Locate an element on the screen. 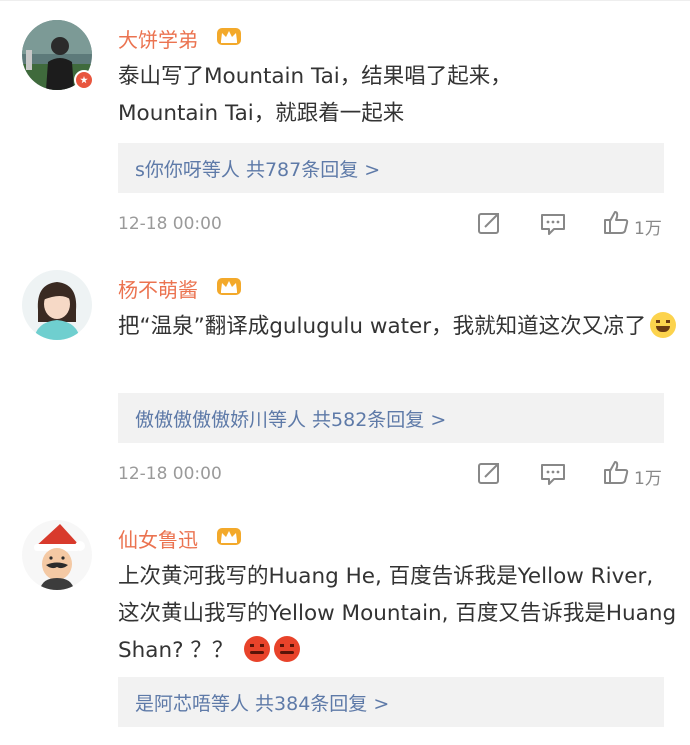 The width and height of the screenshot is (690, 745). username: 大饼学弟 is located at coordinates (158, 38).